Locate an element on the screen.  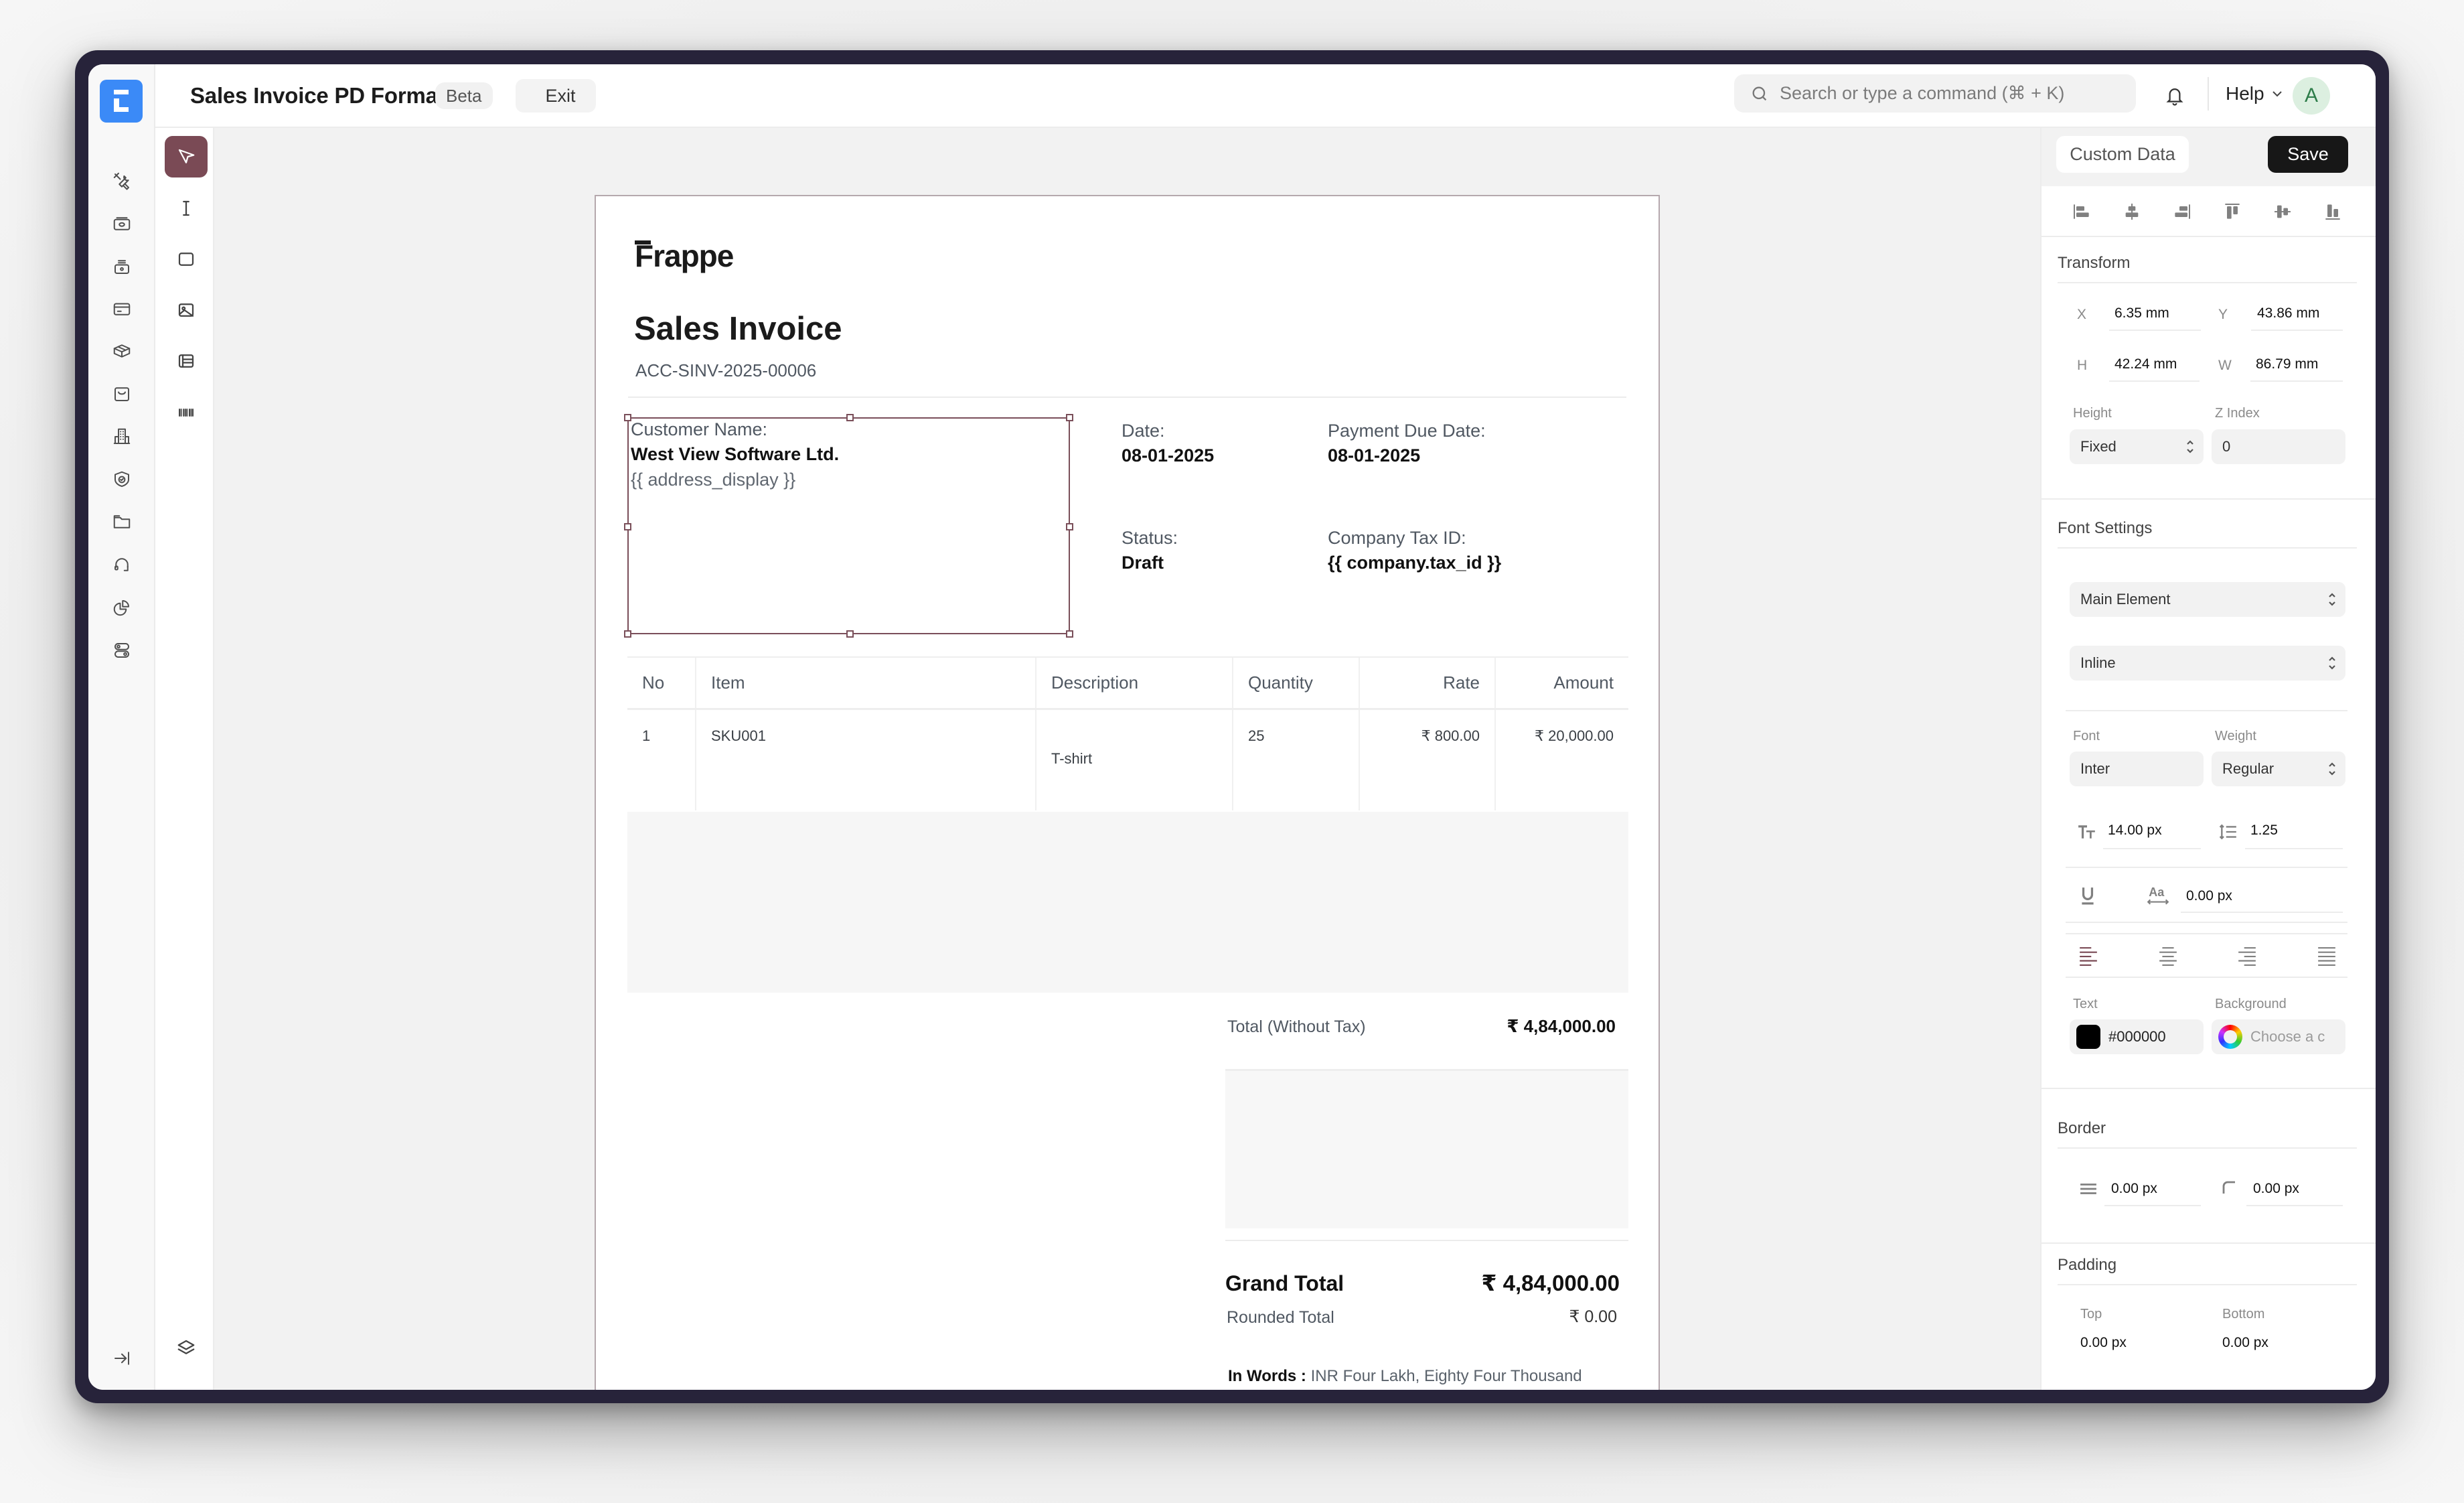
background-color-input: Choose a c is located at coordinates (2278, 1036).